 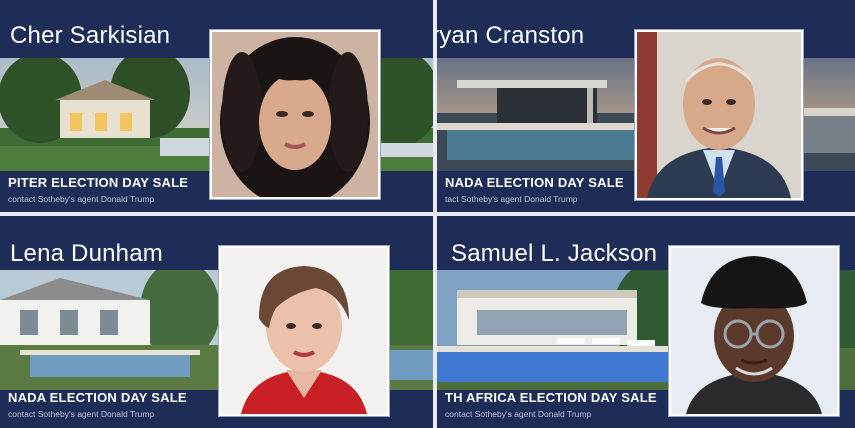 What do you see at coordinates (98, 182) in the screenshot?
I see `sale-title: PITER ELECTION DAY SALE` at bounding box center [98, 182].